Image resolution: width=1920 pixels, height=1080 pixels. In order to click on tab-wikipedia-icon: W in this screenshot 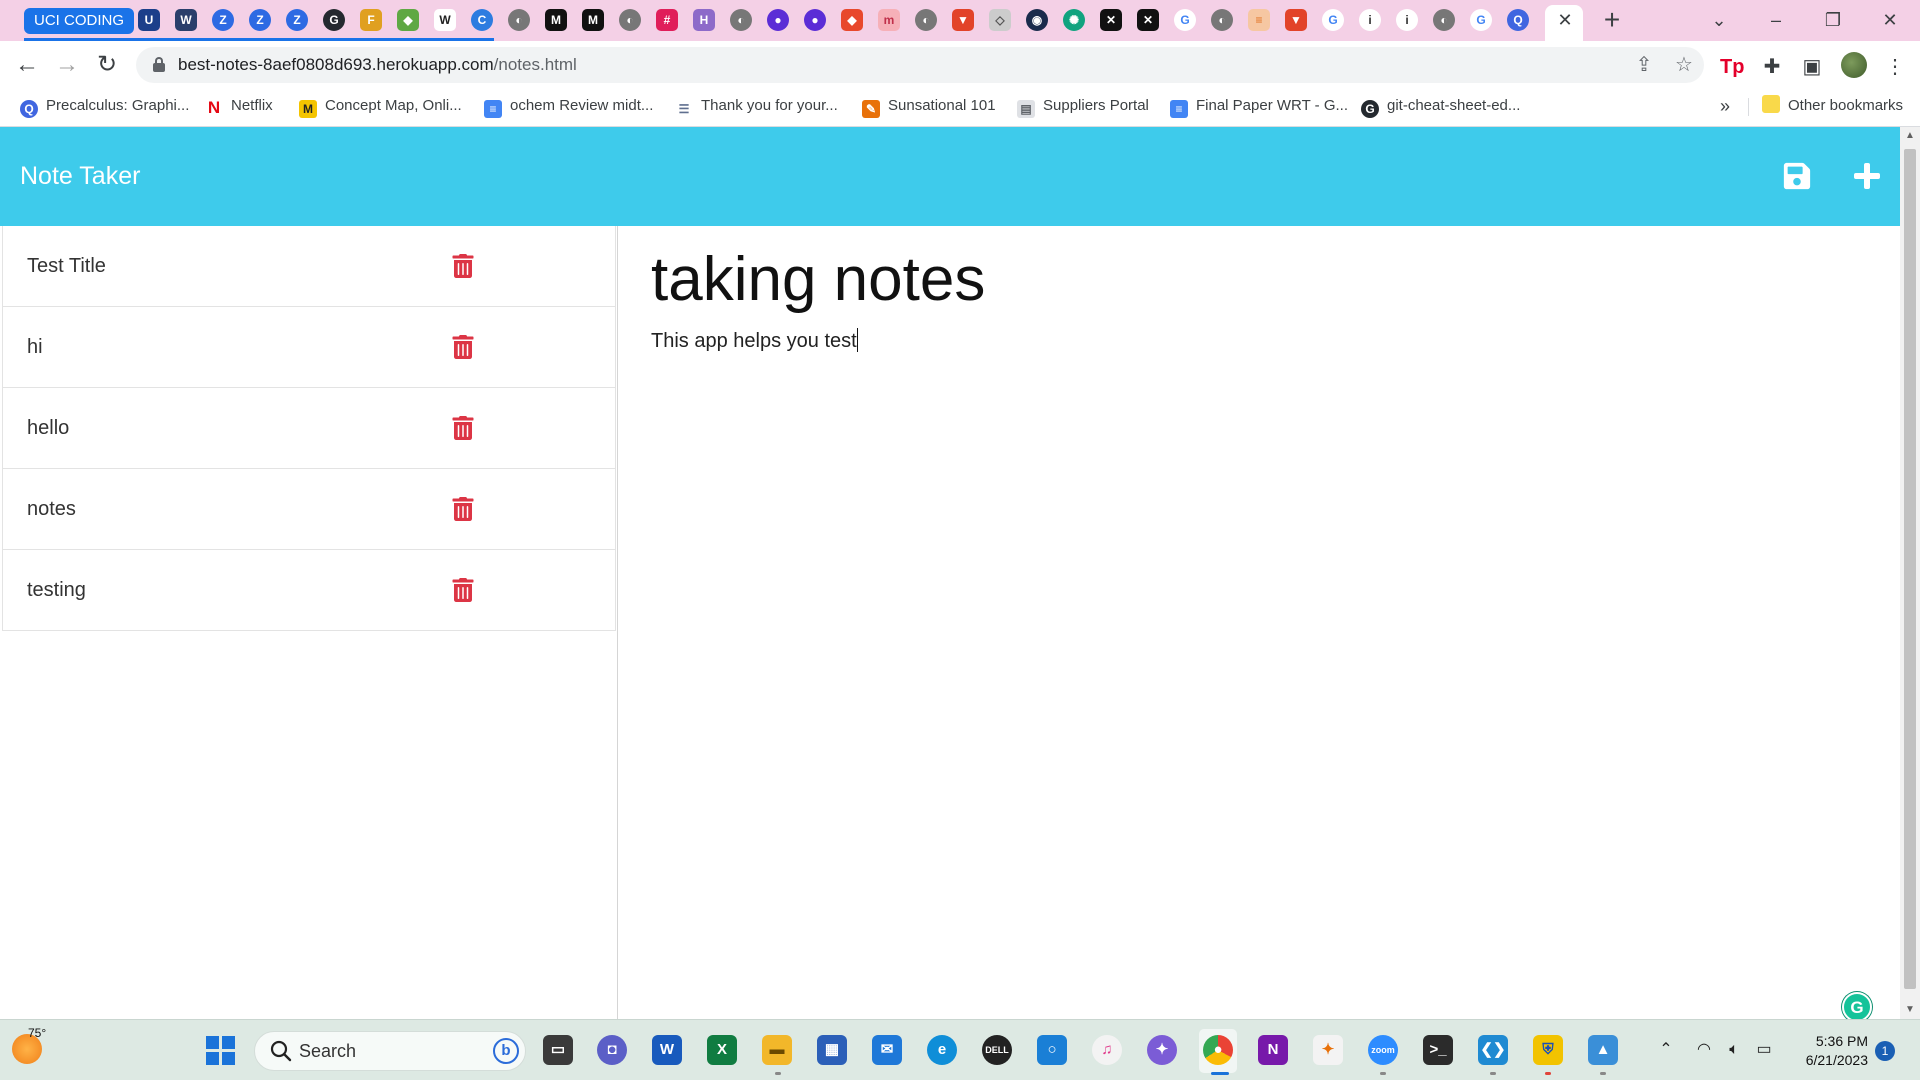, I will do `click(445, 20)`.